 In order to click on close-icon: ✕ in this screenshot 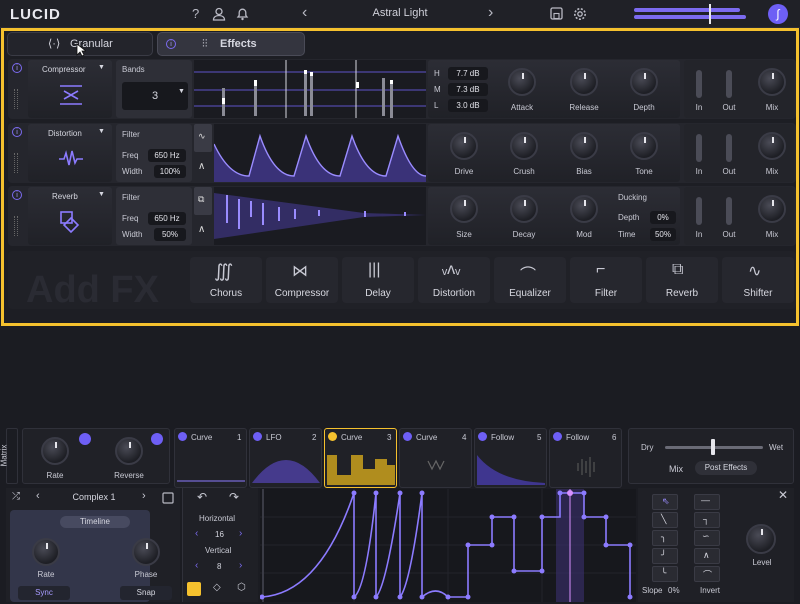, I will do `click(783, 495)`.